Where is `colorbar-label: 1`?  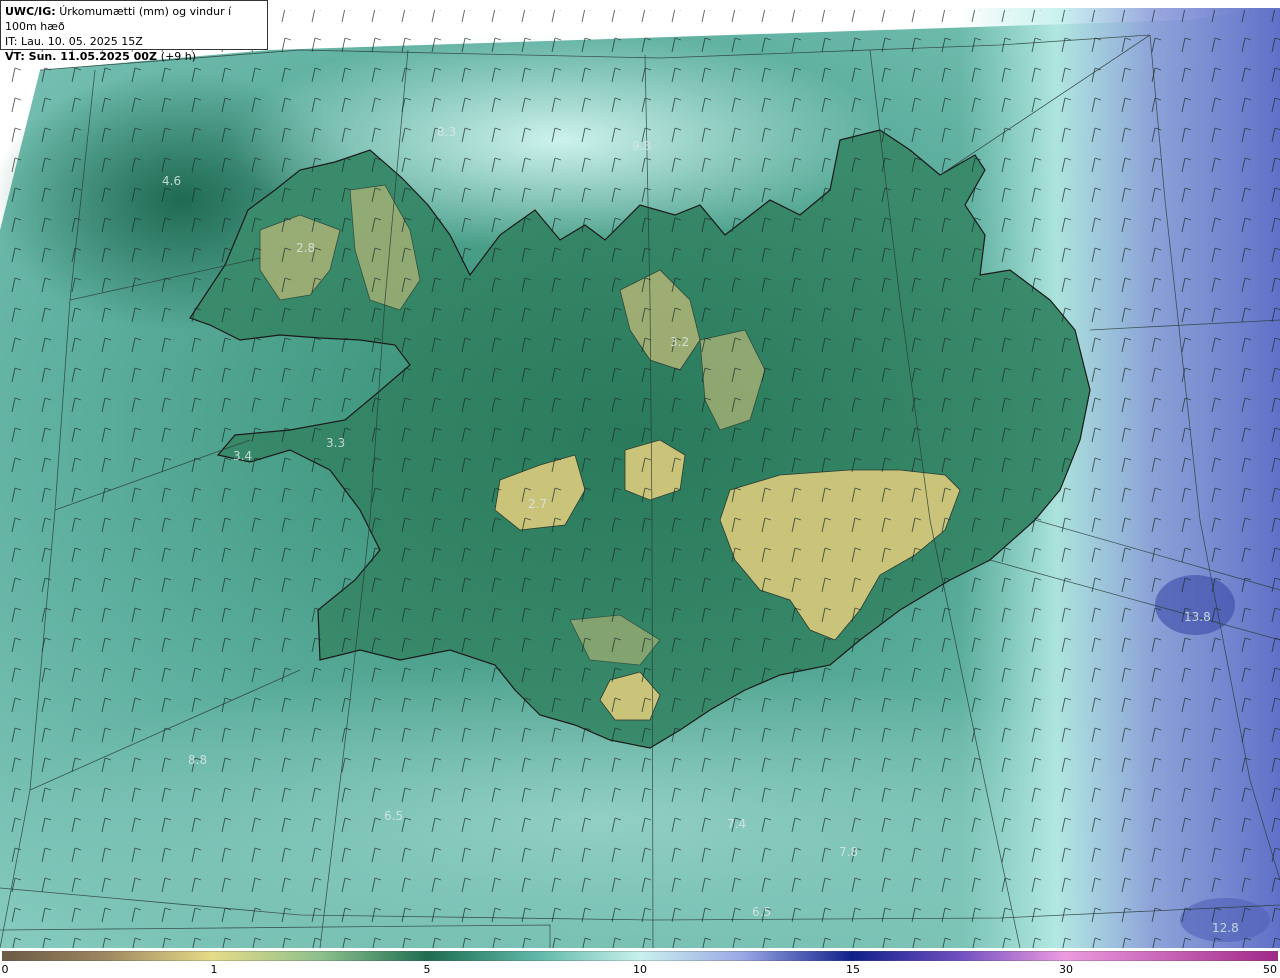 colorbar-label: 1 is located at coordinates (214, 969).